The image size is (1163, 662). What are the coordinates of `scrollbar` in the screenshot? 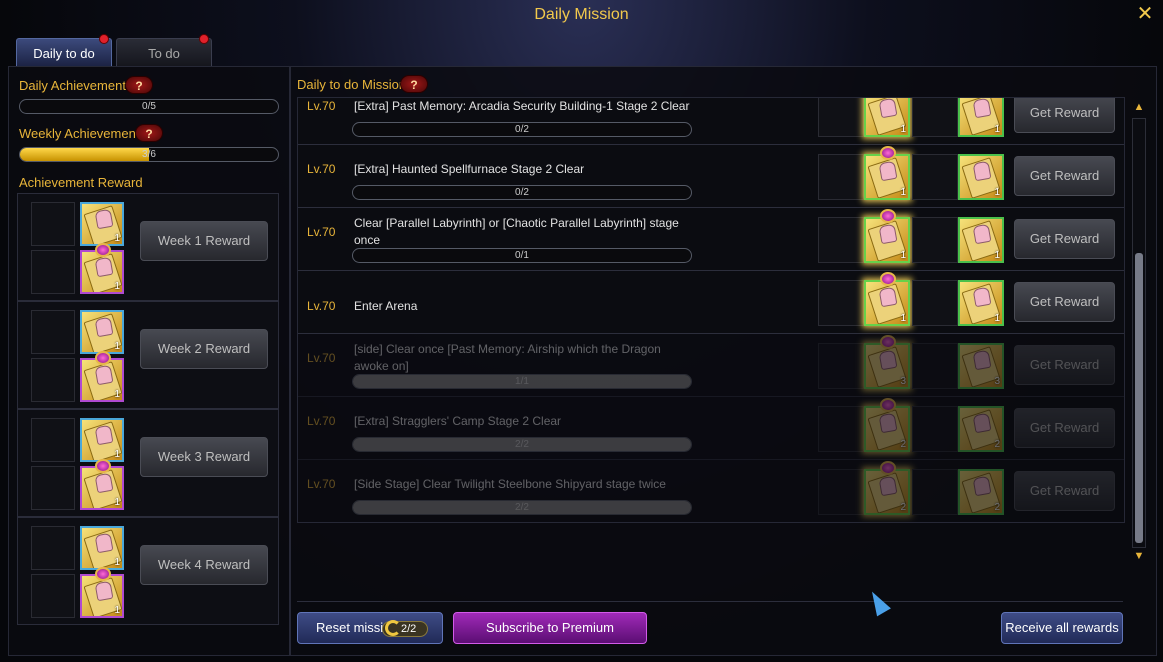 It's located at (1139, 333).